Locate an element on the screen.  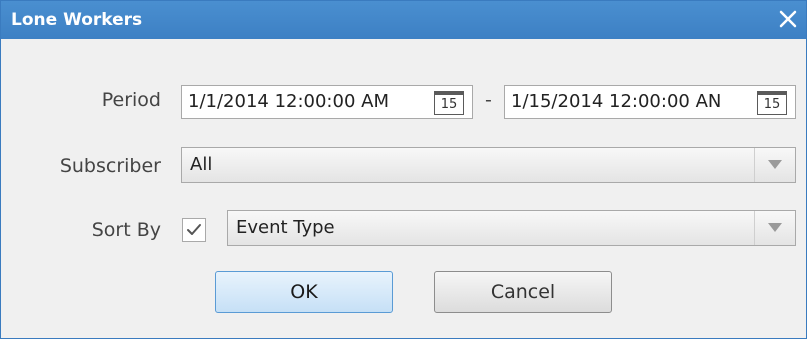
dialog-titlebar: Lone Workers is located at coordinates (403, 20).